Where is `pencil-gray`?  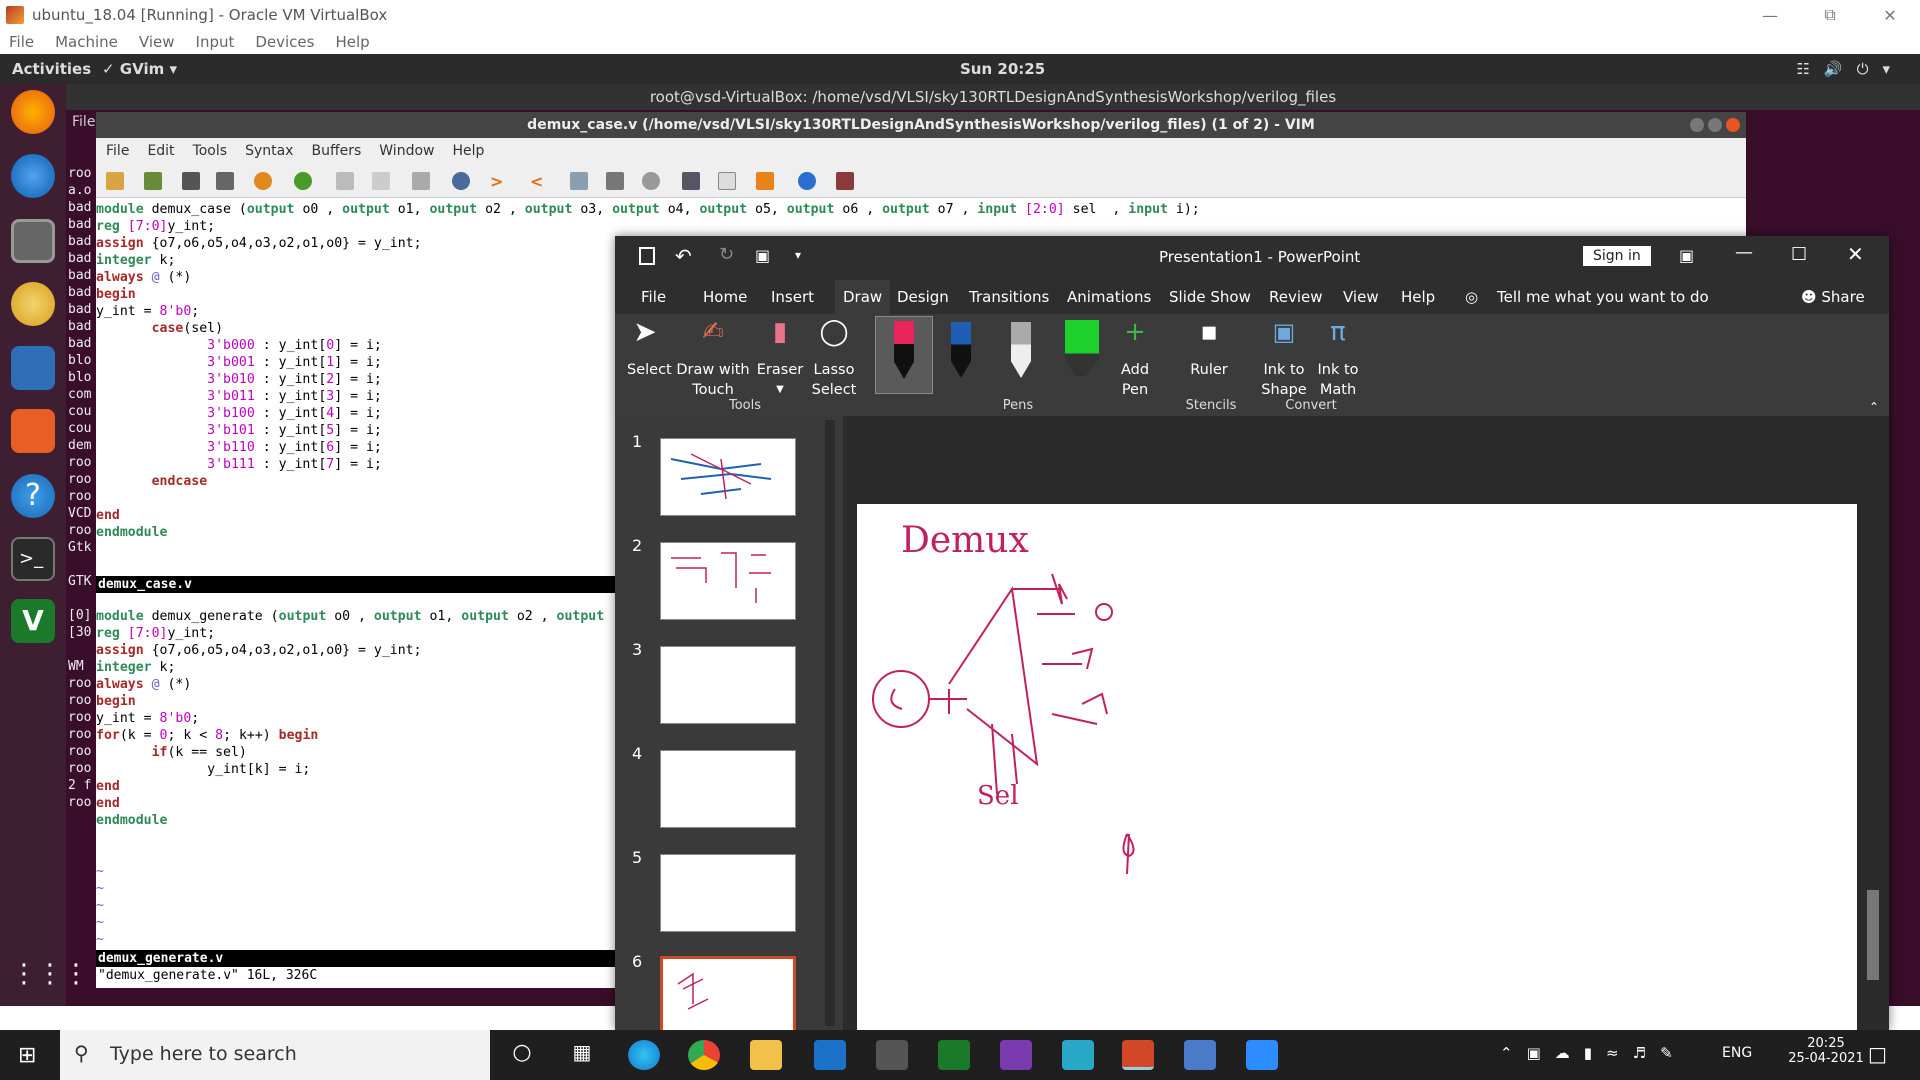
pencil-gray is located at coordinates (1021, 350).